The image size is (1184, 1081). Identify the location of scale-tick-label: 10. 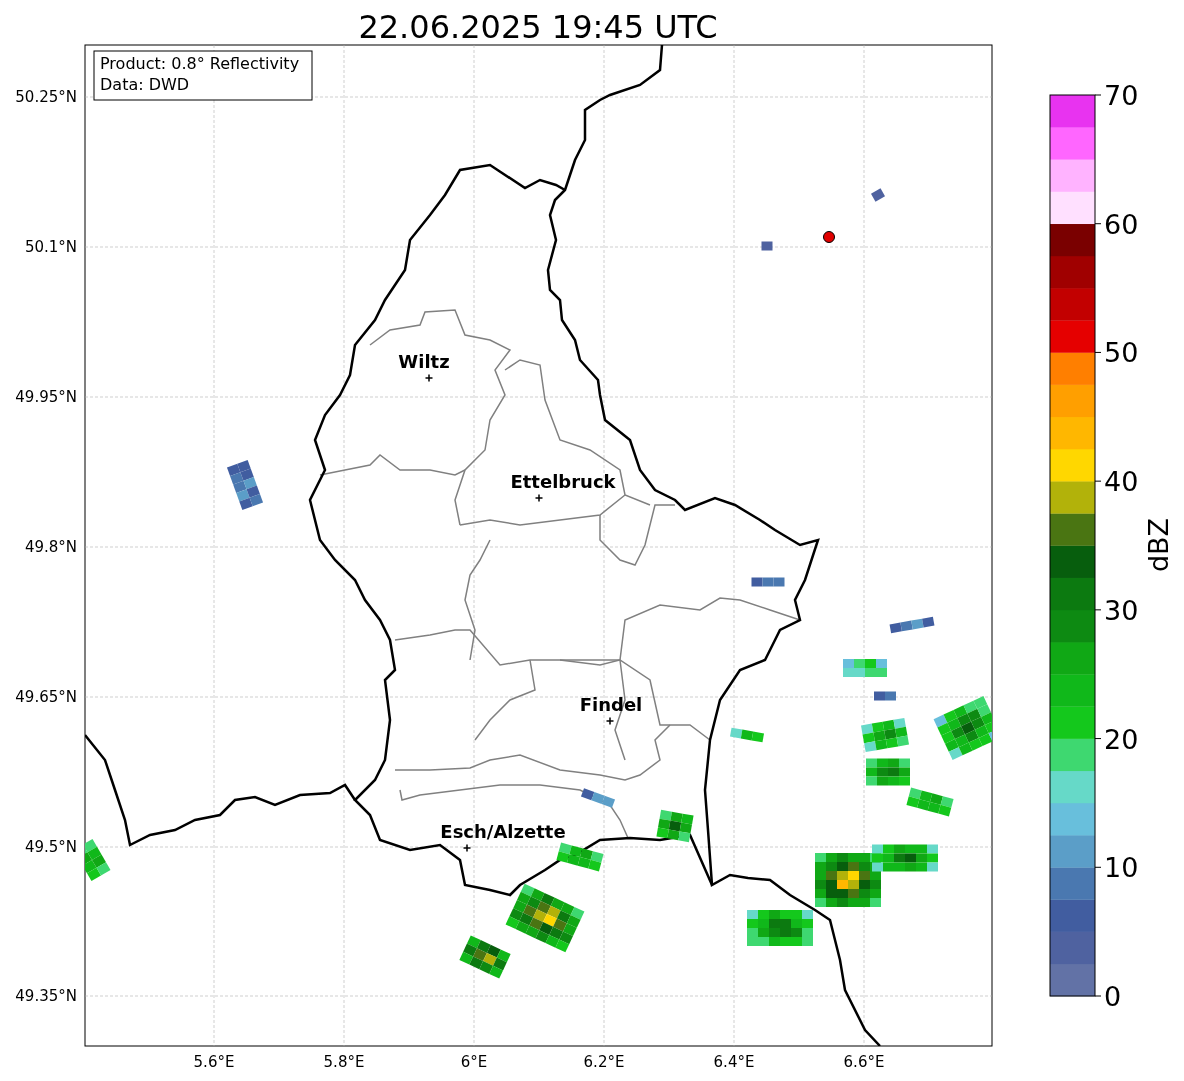
(1121, 868).